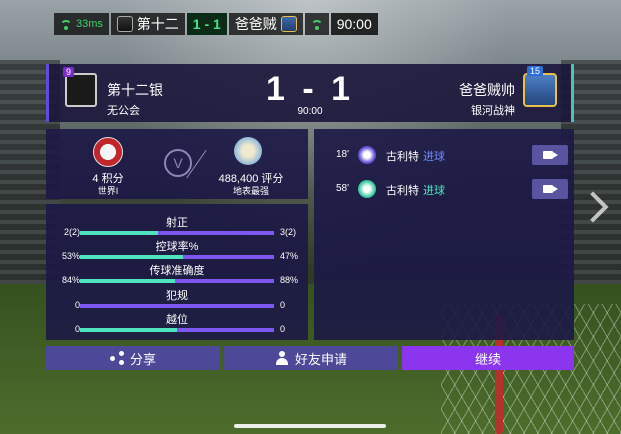 Image resolution: width=621 pixels, height=434 pixels. Describe the element at coordinates (248, 151) in the screenshot. I see `away-rank-icon` at that location.